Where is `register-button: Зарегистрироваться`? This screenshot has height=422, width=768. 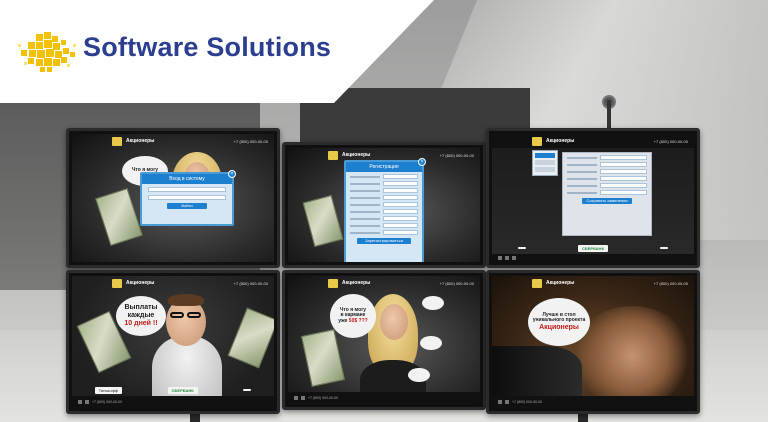
register-button: Зарегистрироваться is located at coordinates (384, 241).